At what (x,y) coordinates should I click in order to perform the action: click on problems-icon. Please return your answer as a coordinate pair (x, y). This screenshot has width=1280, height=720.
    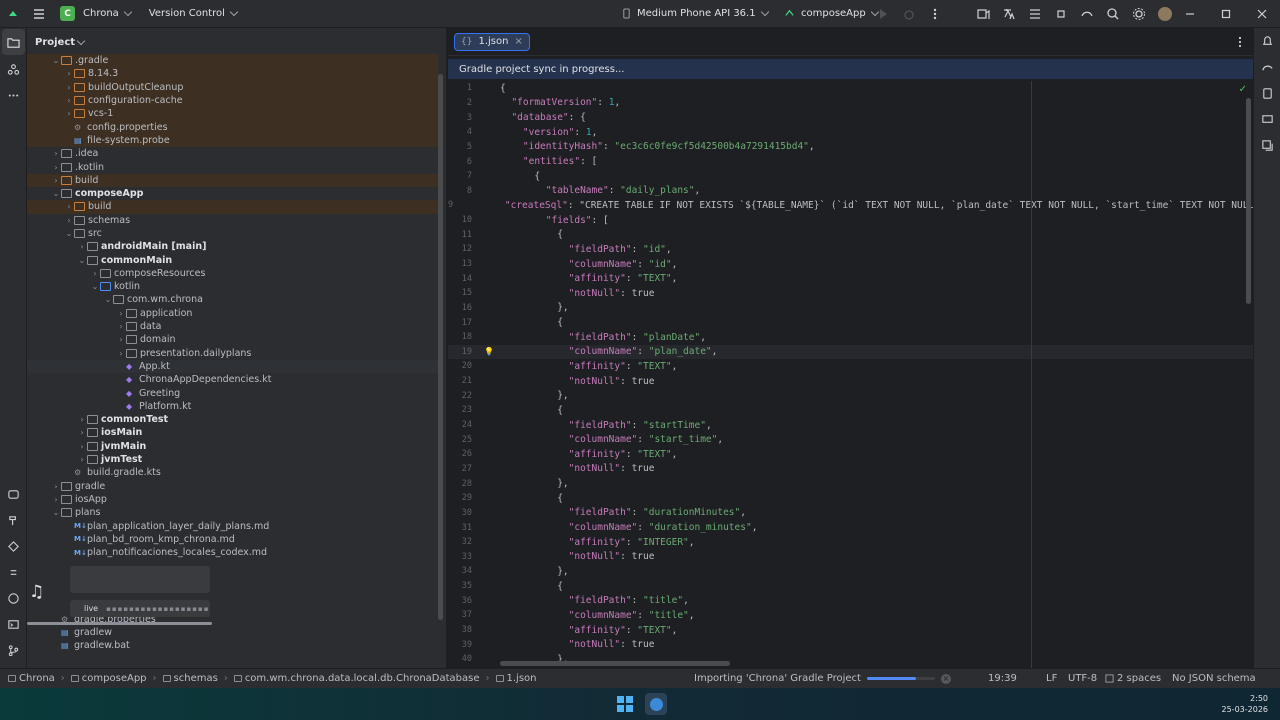
    Looking at the image, I should click on (13, 598).